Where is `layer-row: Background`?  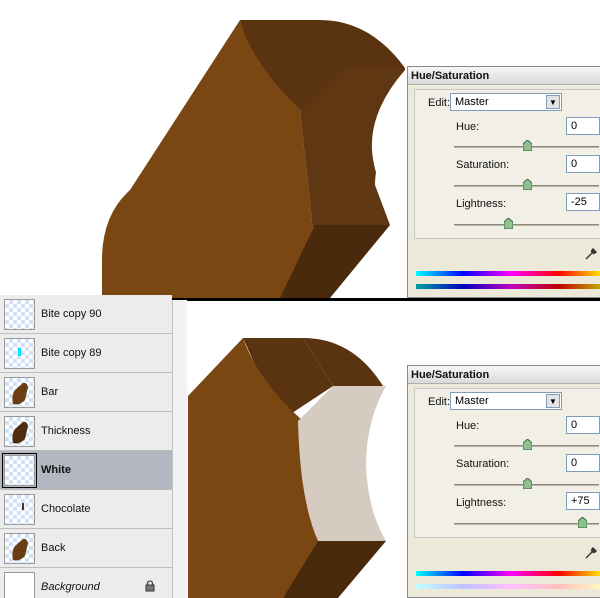
layer-row: Background is located at coordinates (86, 583).